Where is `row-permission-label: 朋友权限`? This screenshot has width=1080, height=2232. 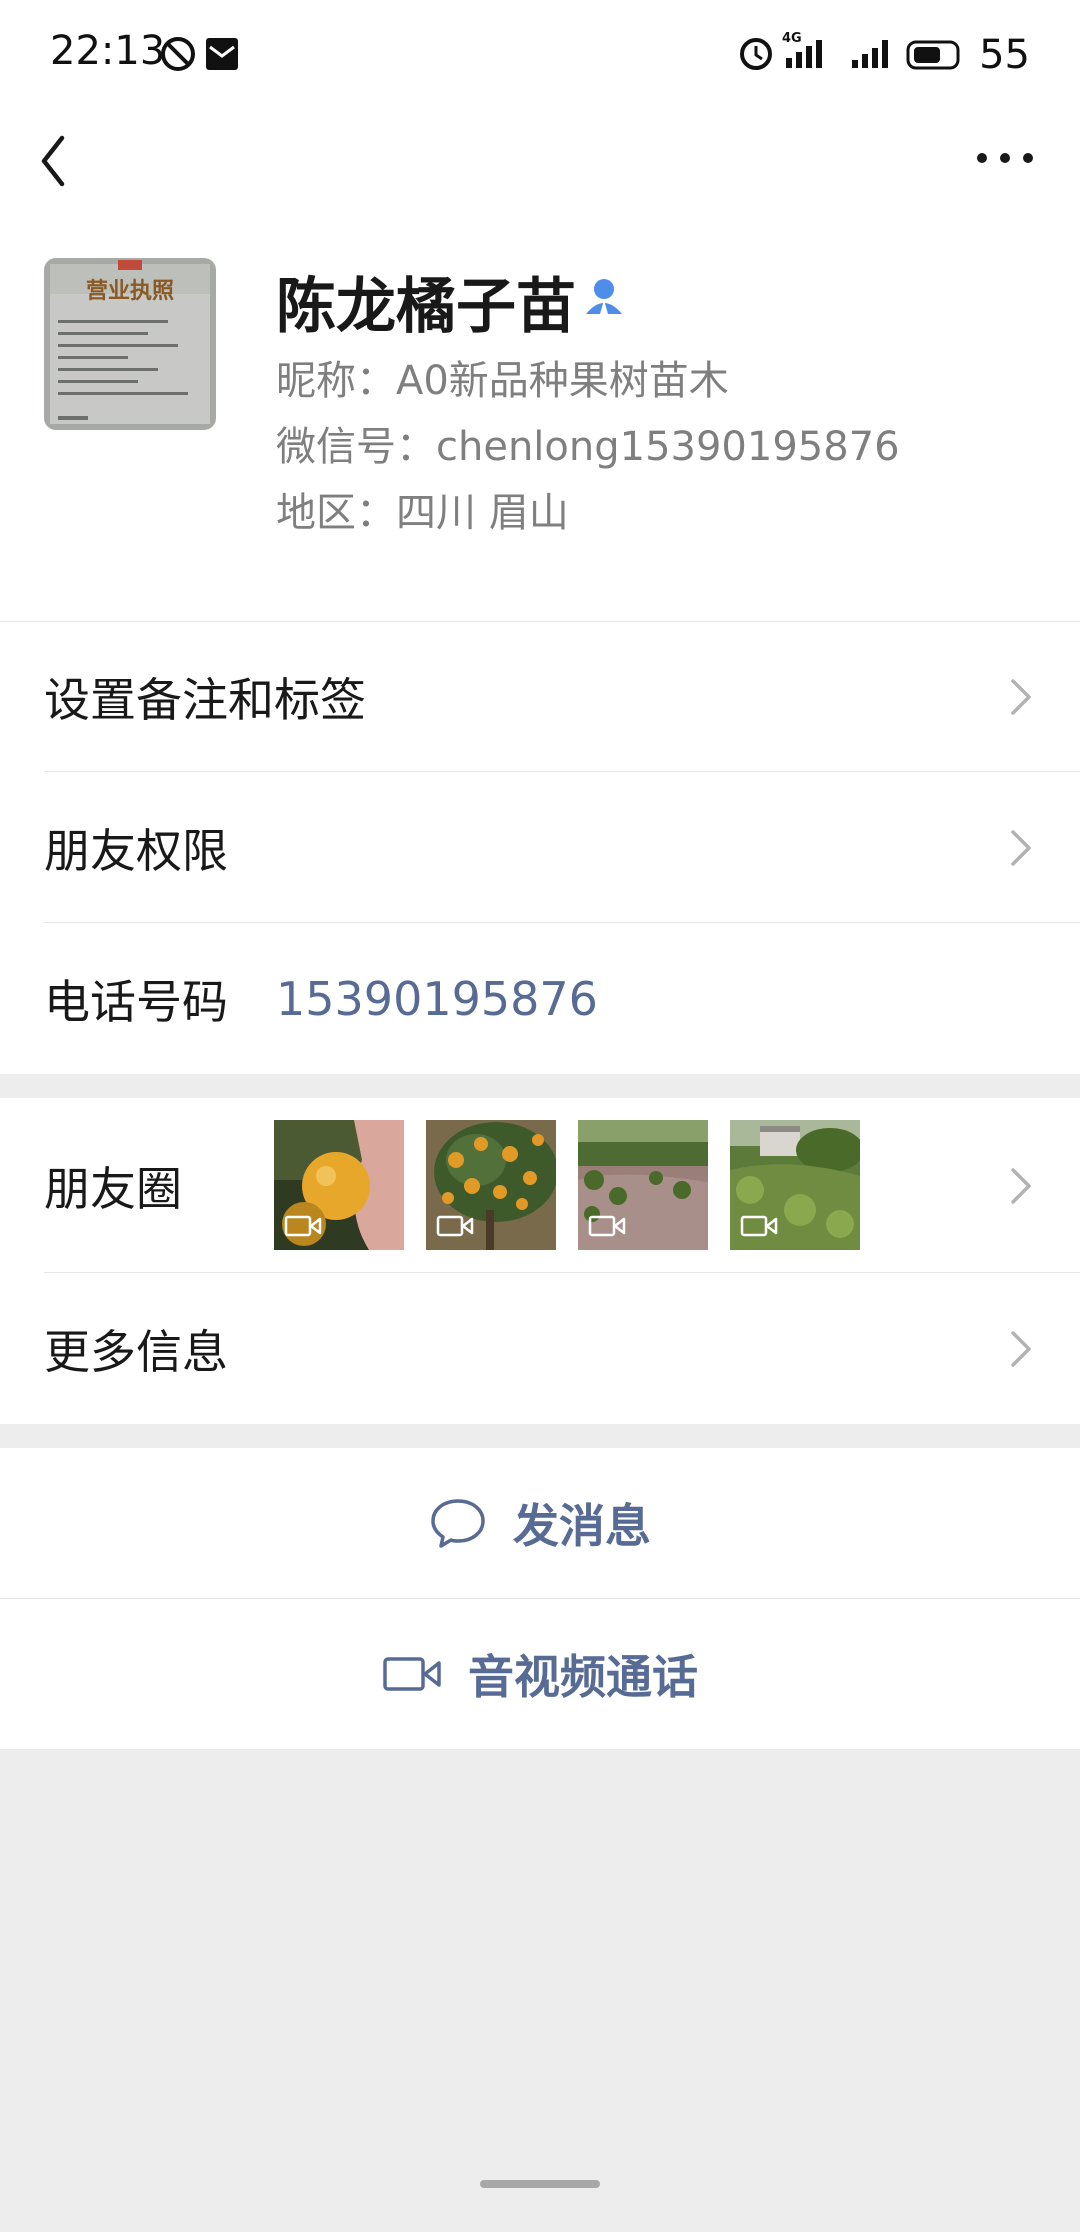
row-permission-label: 朋友权限 is located at coordinates (136, 851).